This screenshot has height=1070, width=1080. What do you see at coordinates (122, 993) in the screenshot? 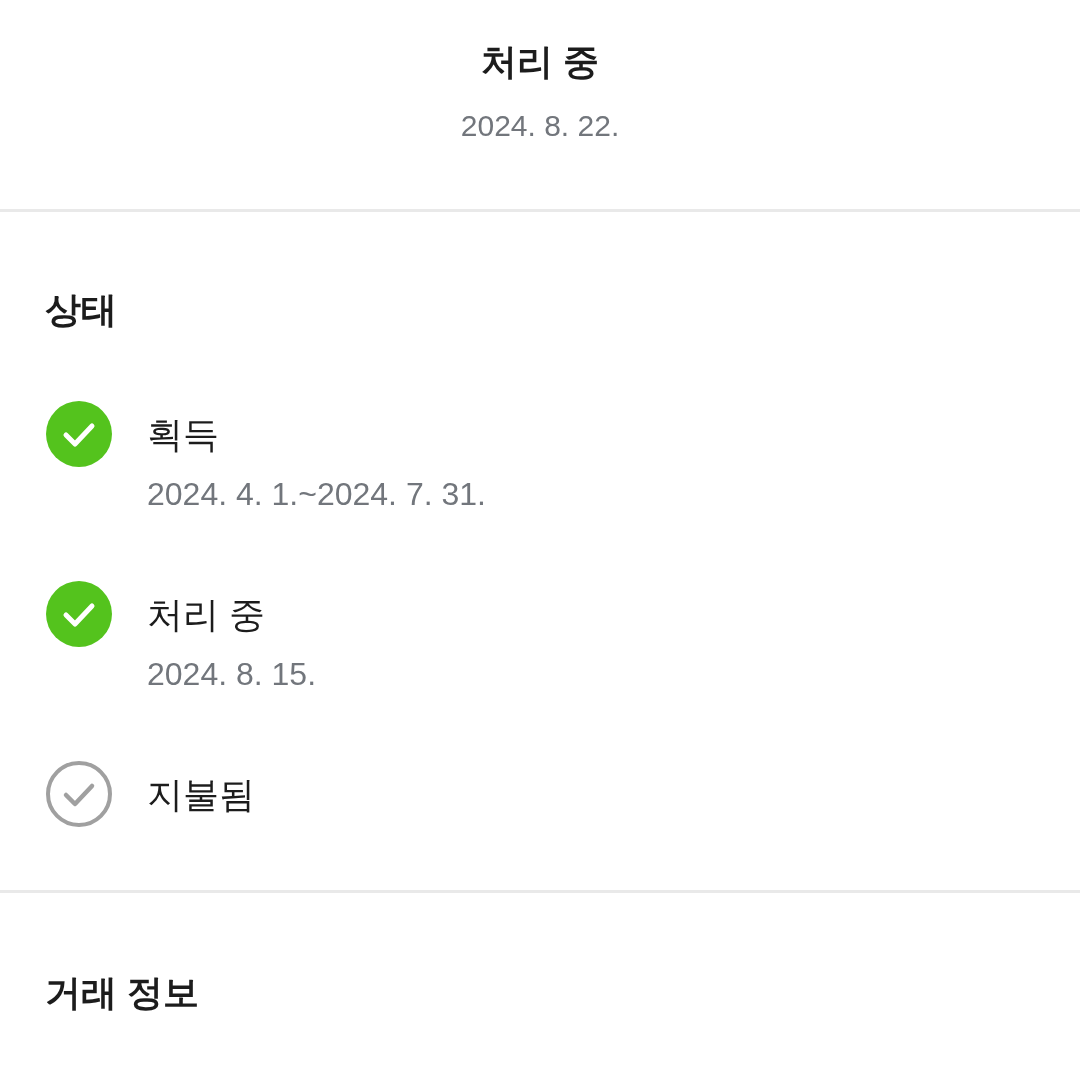
I see `section-title: 거래 정보` at bounding box center [122, 993].